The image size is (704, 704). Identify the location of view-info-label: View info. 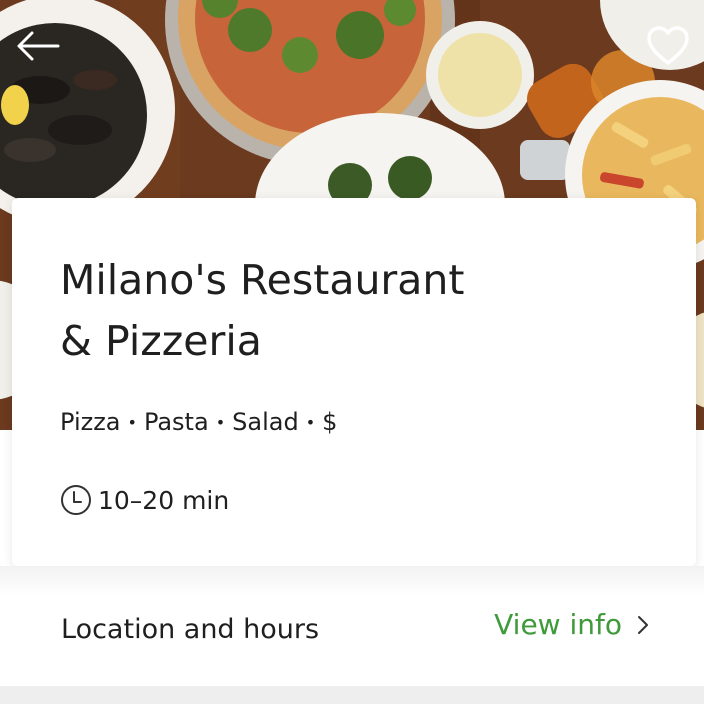
(558, 624).